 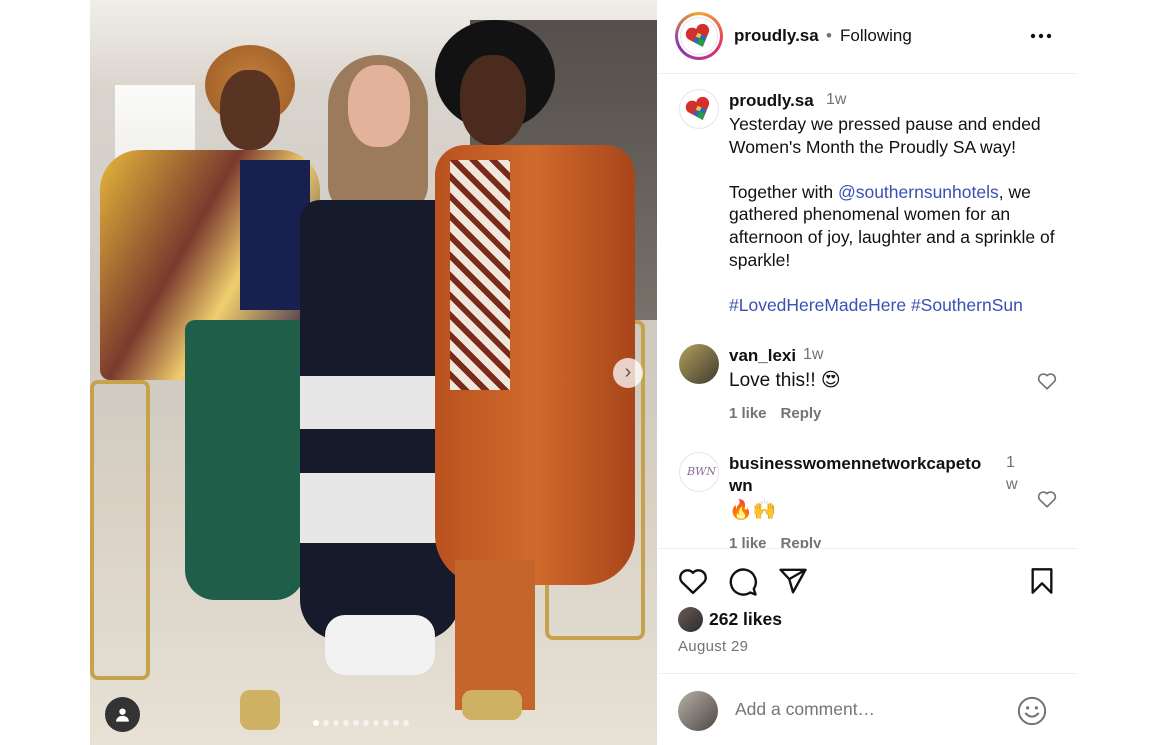 I want to click on comment-avatar, so click(x=699, y=364).